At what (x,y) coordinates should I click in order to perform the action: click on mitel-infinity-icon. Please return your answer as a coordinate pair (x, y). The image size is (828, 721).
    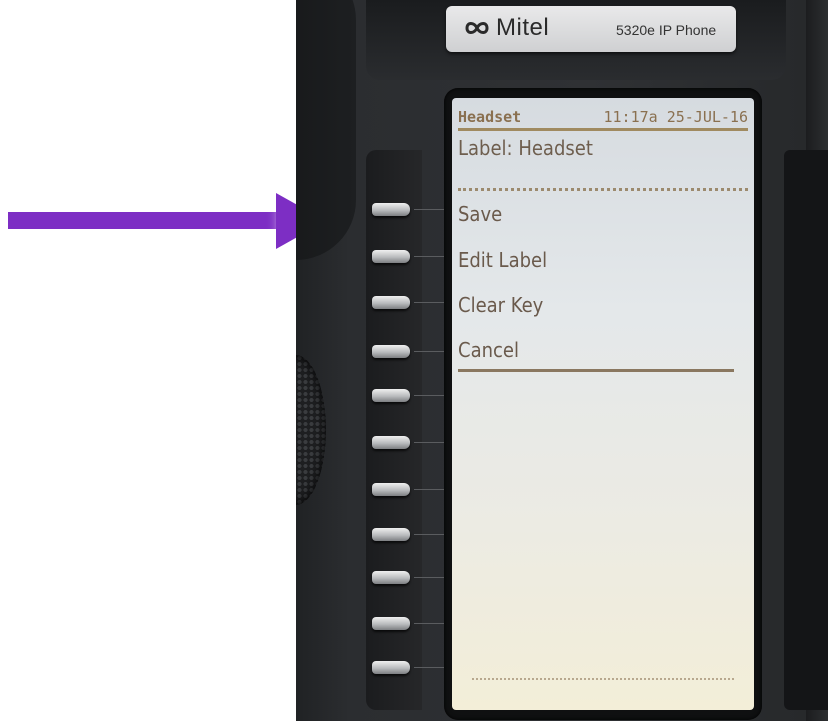
    Looking at the image, I should click on (477, 28).